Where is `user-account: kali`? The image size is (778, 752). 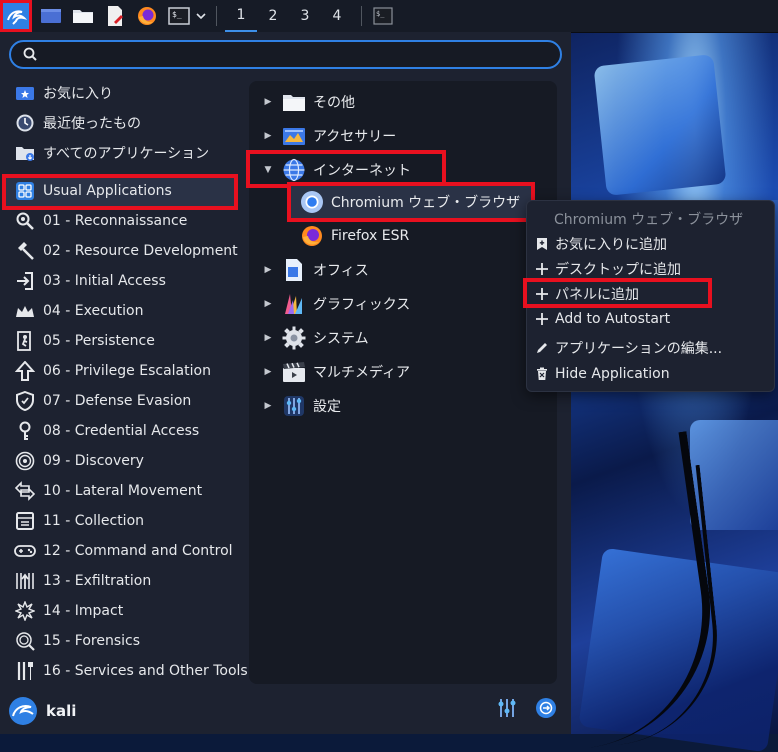
user-account: kali is located at coordinates (42, 711).